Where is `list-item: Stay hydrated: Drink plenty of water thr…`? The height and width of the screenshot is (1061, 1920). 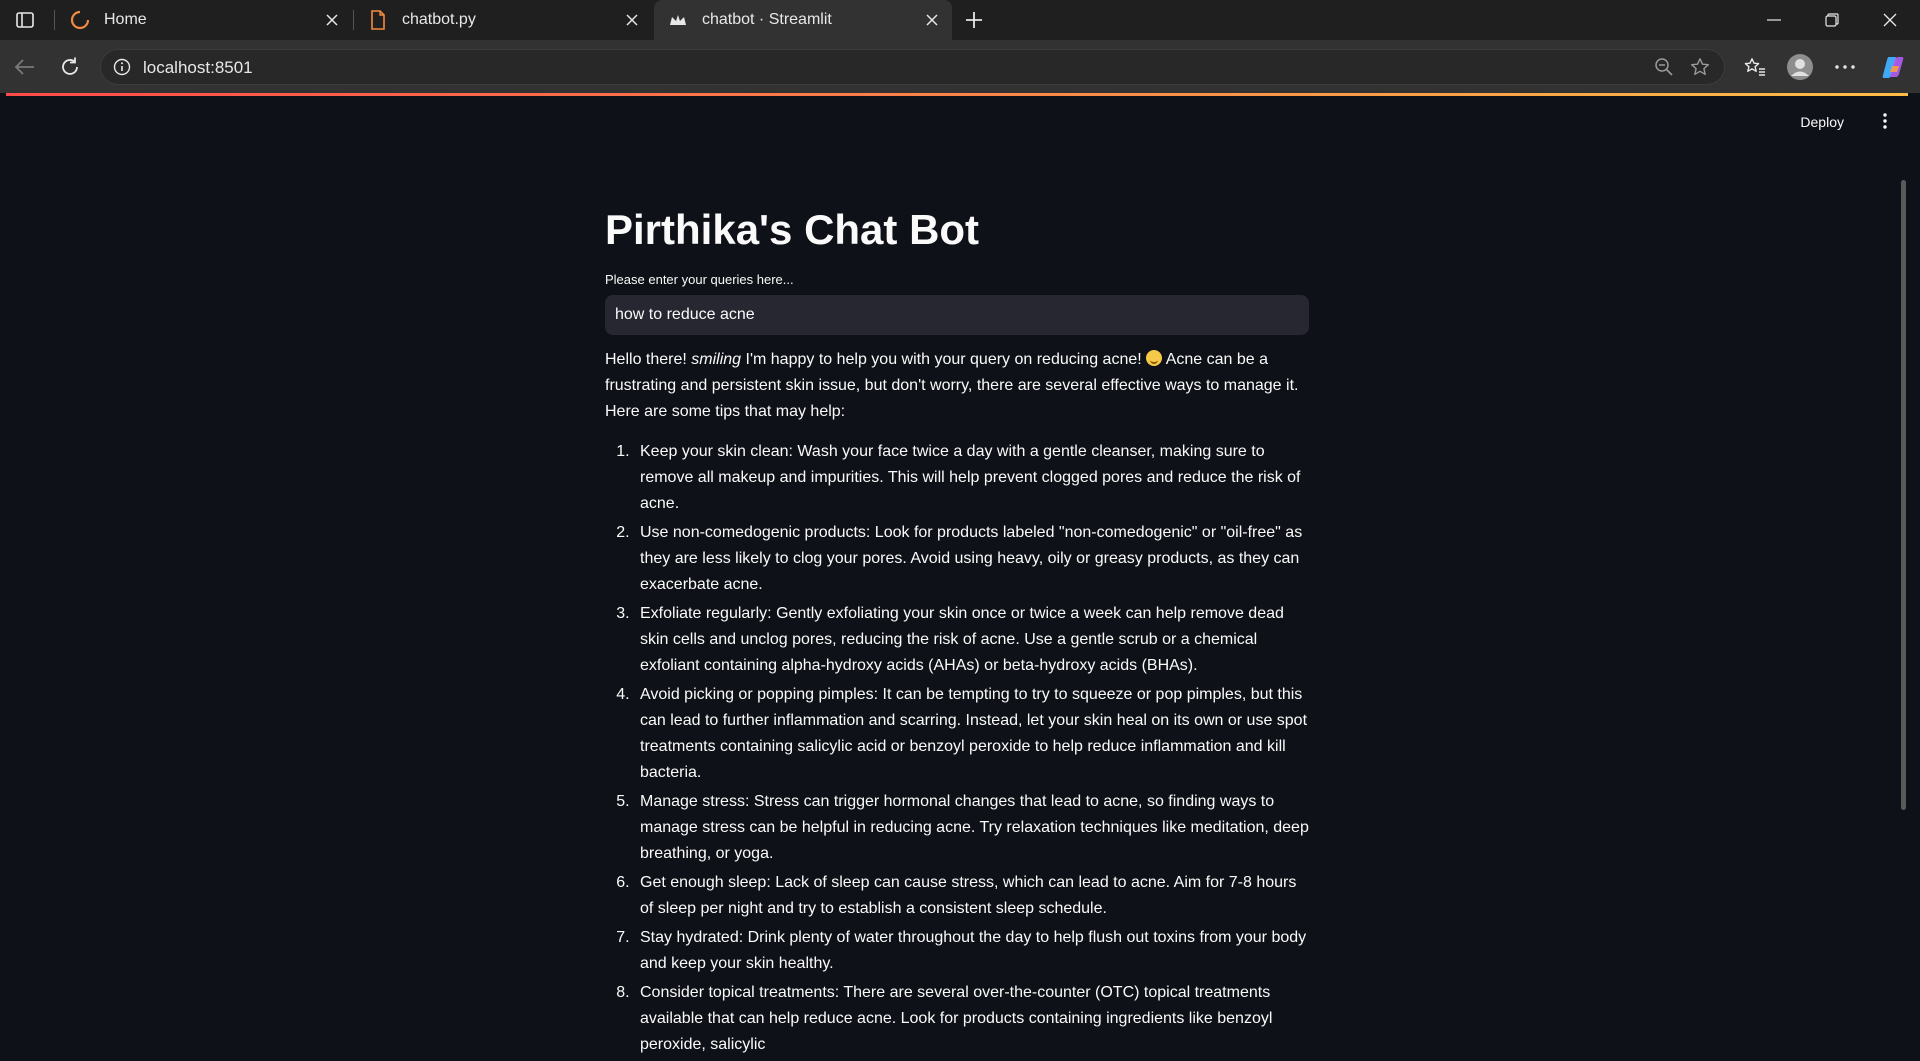 list-item: Stay hydrated: Drink plenty of water thr… is located at coordinates (971, 951).